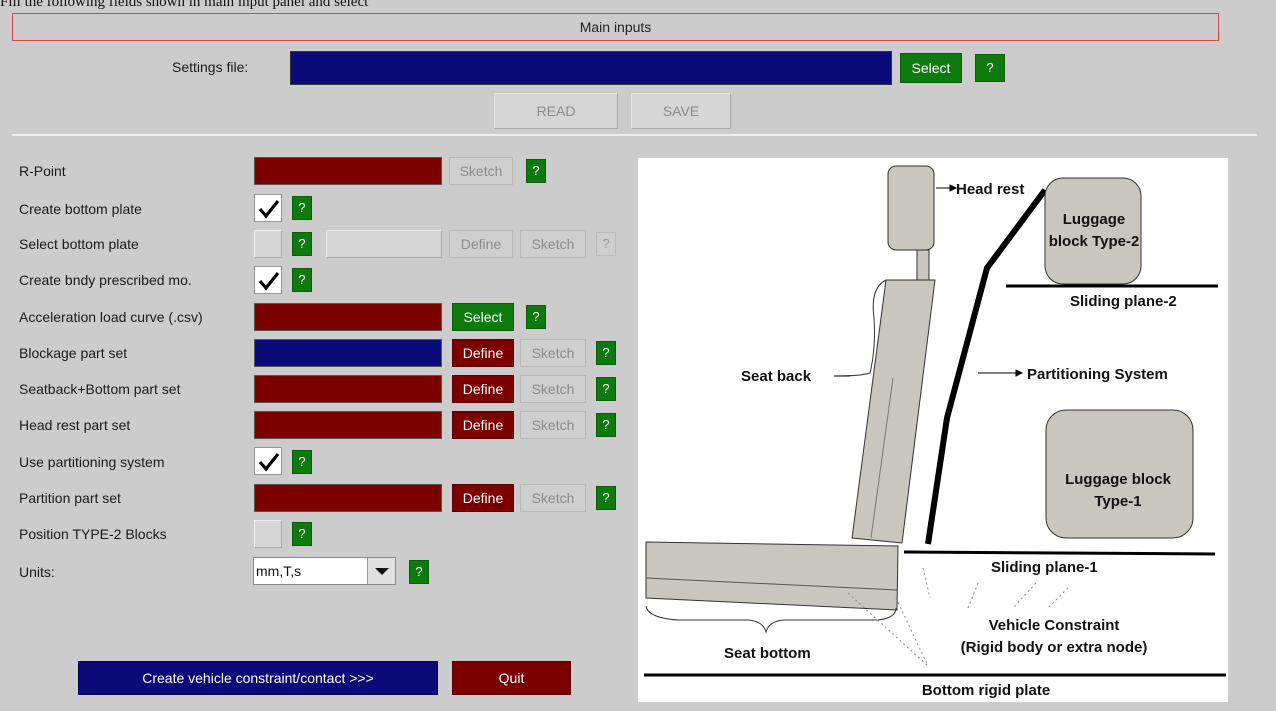 The height and width of the screenshot is (711, 1276). I want to click on head-rest-label: Head rest part set, so click(75, 425).